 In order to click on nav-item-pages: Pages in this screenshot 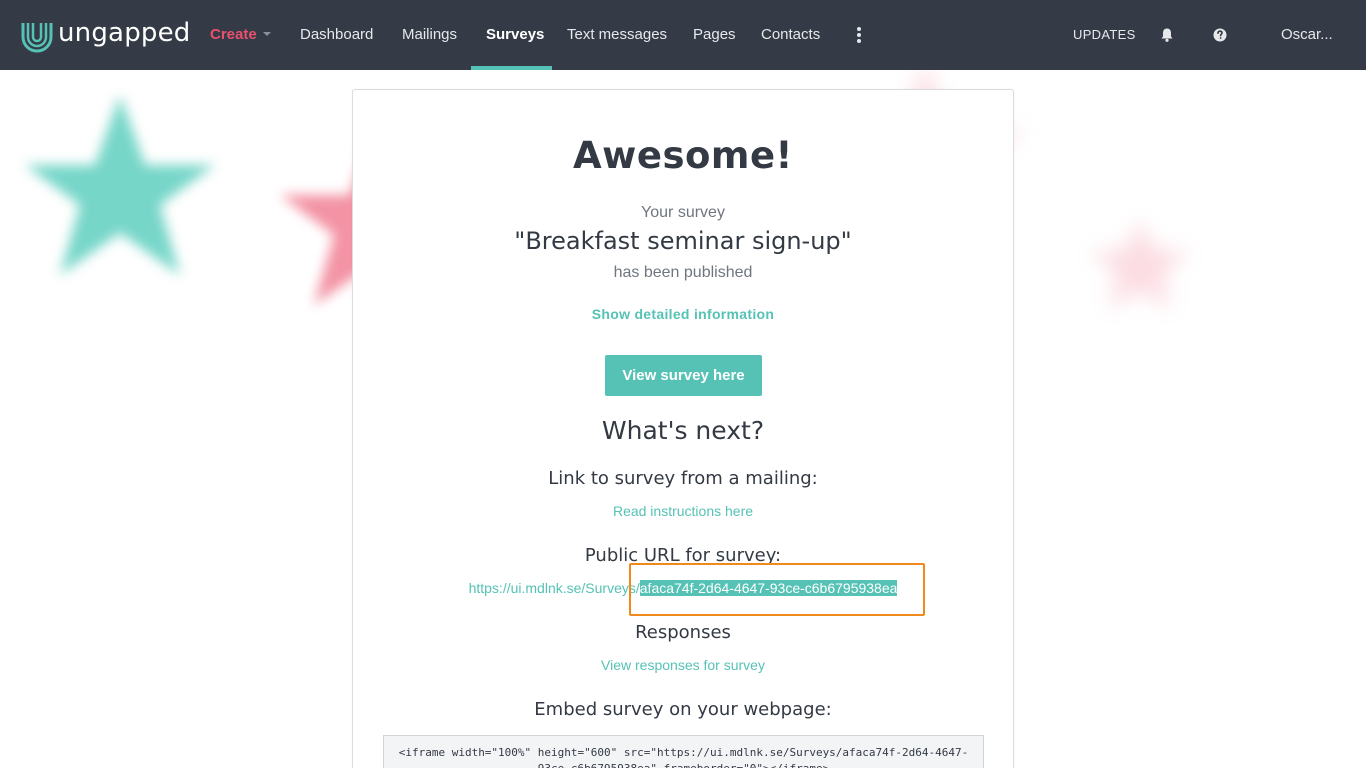, I will do `click(714, 35)`.